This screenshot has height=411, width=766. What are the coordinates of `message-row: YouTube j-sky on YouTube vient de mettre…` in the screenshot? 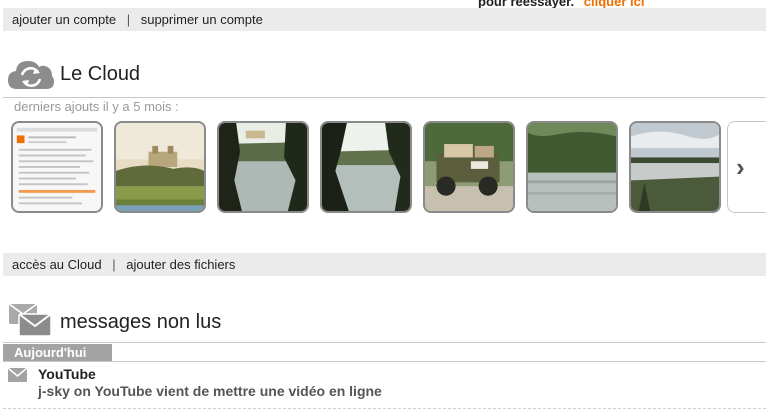 It's located at (384, 385).